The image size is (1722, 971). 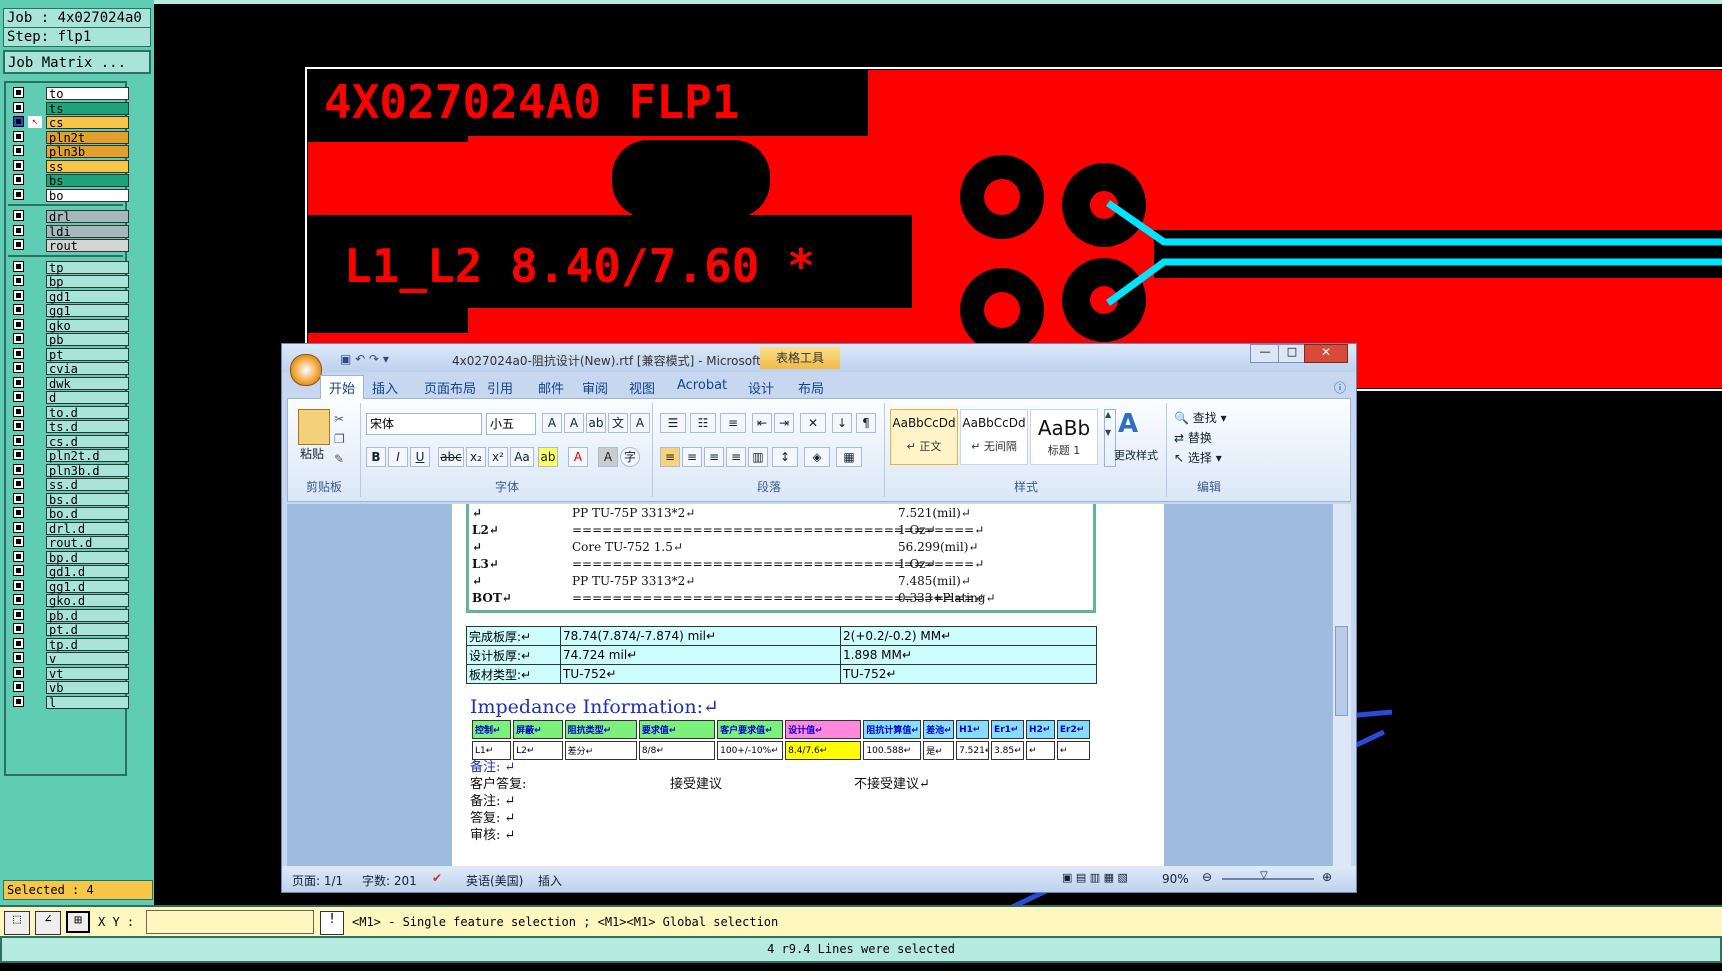 I want to click on char-border-button: A, so click(x=640, y=423).